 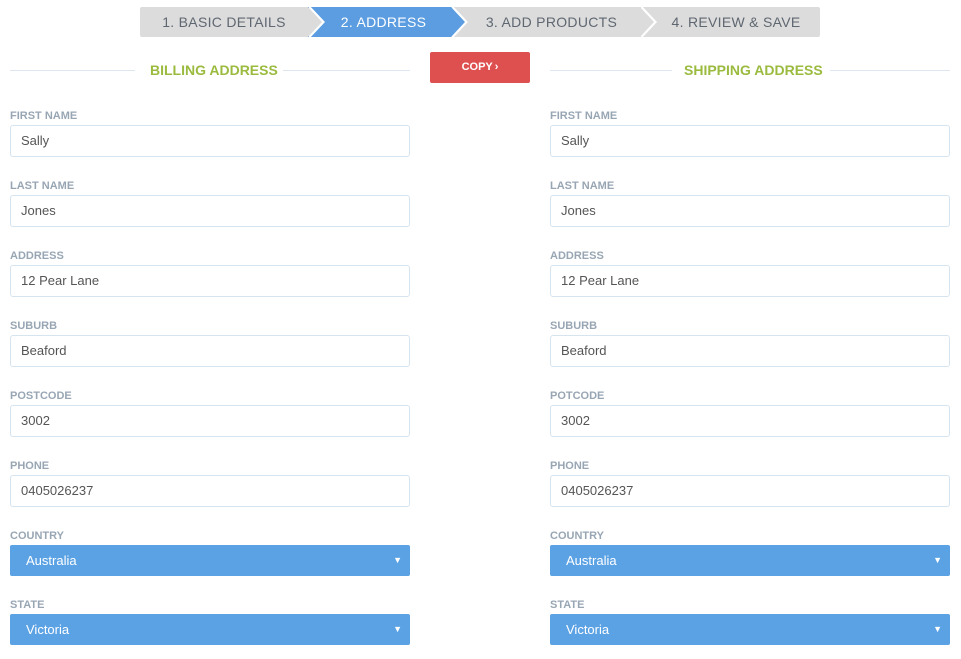 I want to click on shipping-first-name-field: FIRST NAME Sally, so click(x=750, y=145).